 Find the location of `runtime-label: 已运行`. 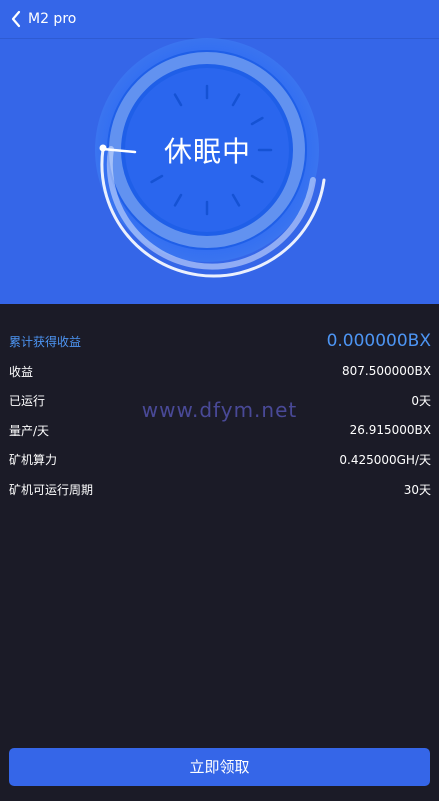

runtime-label: 已运行 is located at coordinates (27, 400).